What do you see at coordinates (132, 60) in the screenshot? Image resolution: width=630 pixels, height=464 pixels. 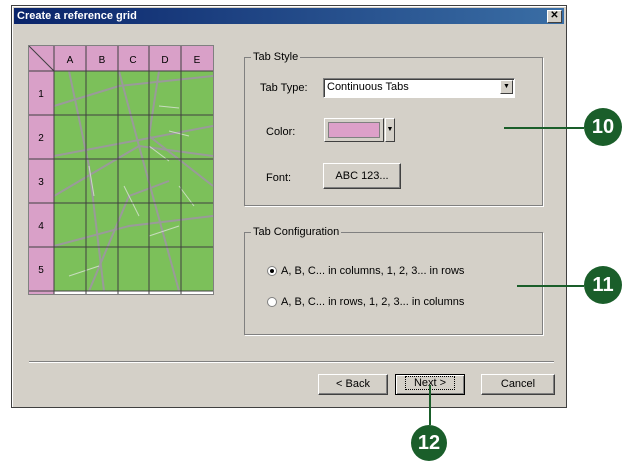 I see `col-label: C` at bounding box center [132, 60].